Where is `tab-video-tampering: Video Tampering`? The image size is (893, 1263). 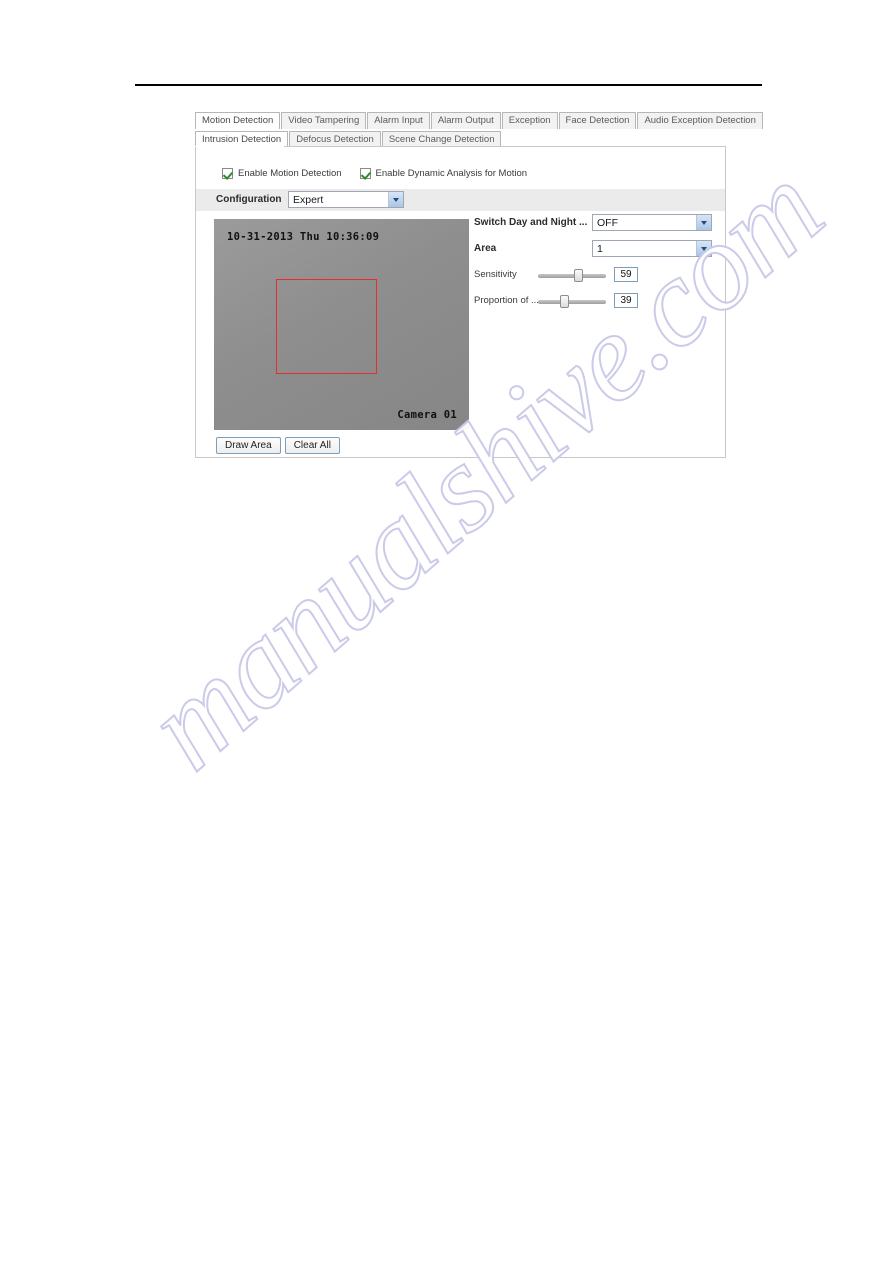 tab-video-tampering: Video Tampering is located at coordinates (324, 120).